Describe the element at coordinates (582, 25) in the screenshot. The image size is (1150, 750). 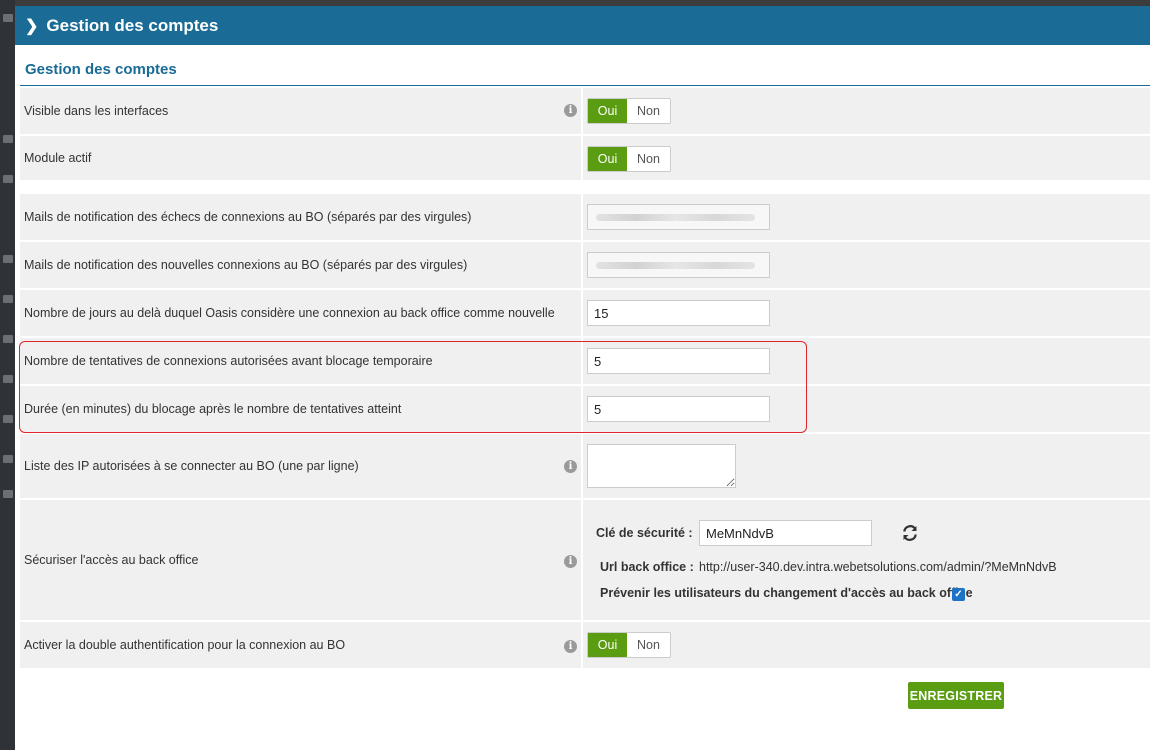
I see `modal-header: ❯ Gestion des comptes` at that location.